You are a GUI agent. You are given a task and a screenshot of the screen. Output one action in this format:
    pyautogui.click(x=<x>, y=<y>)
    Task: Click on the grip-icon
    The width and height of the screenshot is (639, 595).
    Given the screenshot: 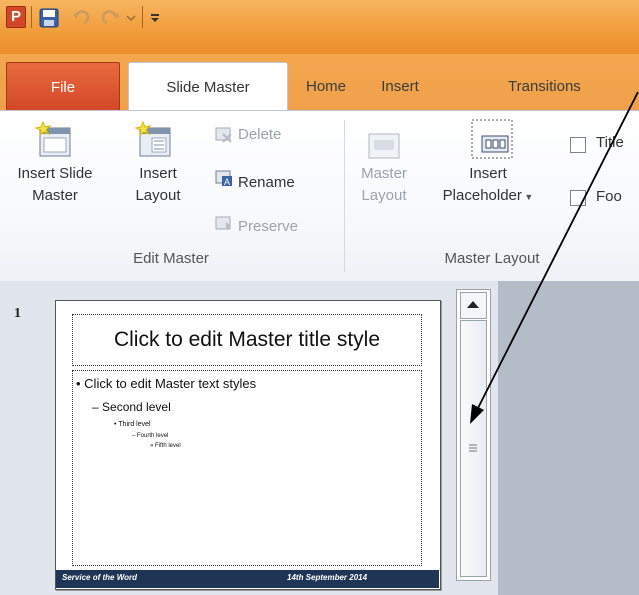 What is the action you would take?
    pyautogui.click(x=473, y=448)
    